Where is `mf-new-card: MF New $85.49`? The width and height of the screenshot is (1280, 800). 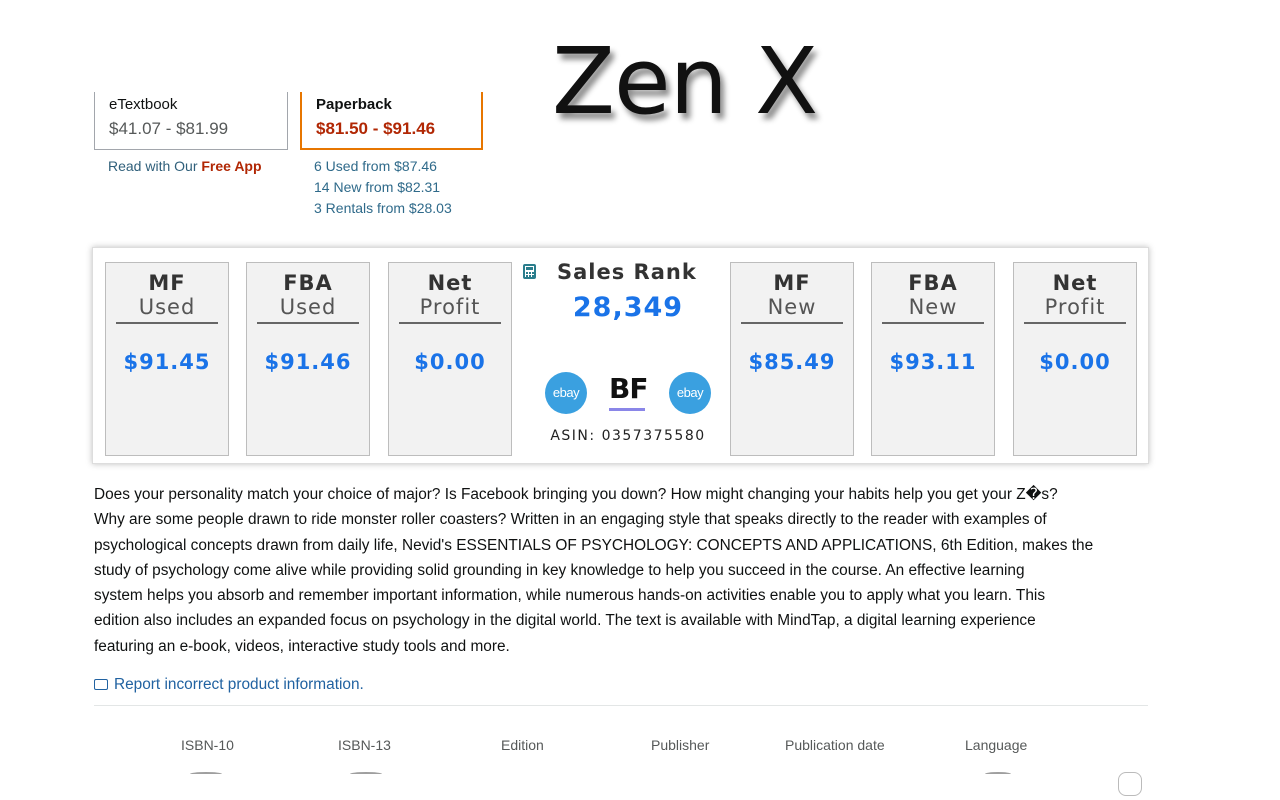 mf-new-card: MF New $85.49 is located at coordinates (792, 359).